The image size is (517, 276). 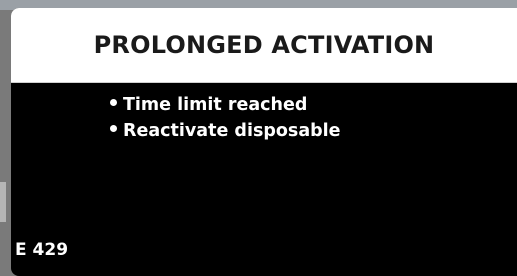 I want to click on message-text: Reactivate disposable, so click(x=232, y=131).